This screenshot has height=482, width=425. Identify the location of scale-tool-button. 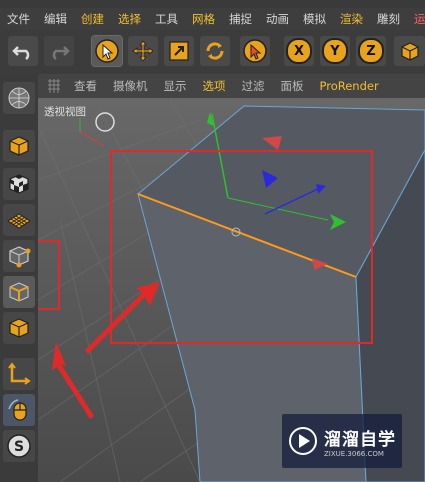
(179, 51).